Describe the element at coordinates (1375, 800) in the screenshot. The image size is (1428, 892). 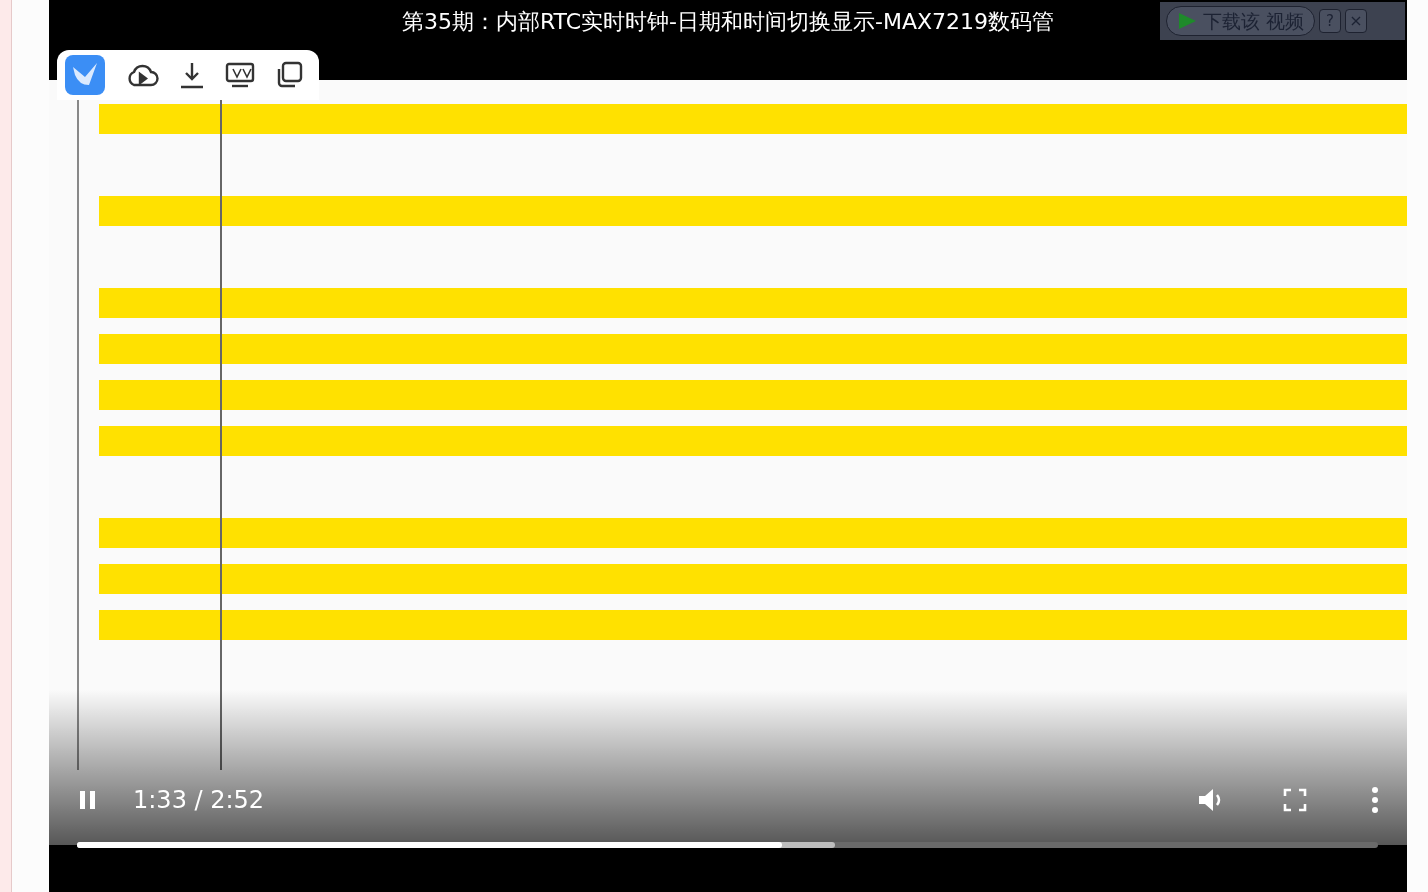
I see `more-icon` at that location.